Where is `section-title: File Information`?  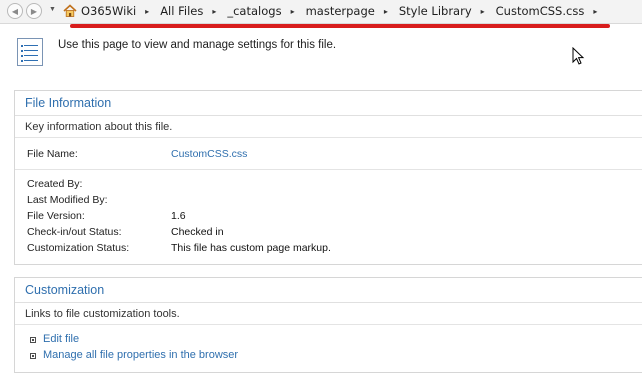 section-title: File Information is located at coordinates (328, 103).